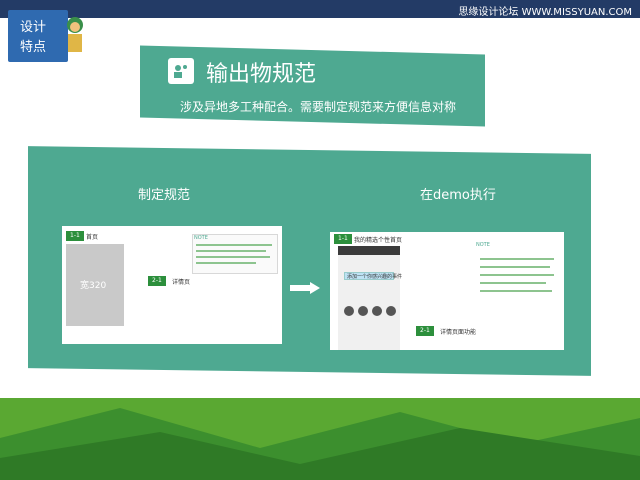  Describe the element at coordinates (33, 27) in the screenshot. I see `badge-line-1: 设计` at that location.